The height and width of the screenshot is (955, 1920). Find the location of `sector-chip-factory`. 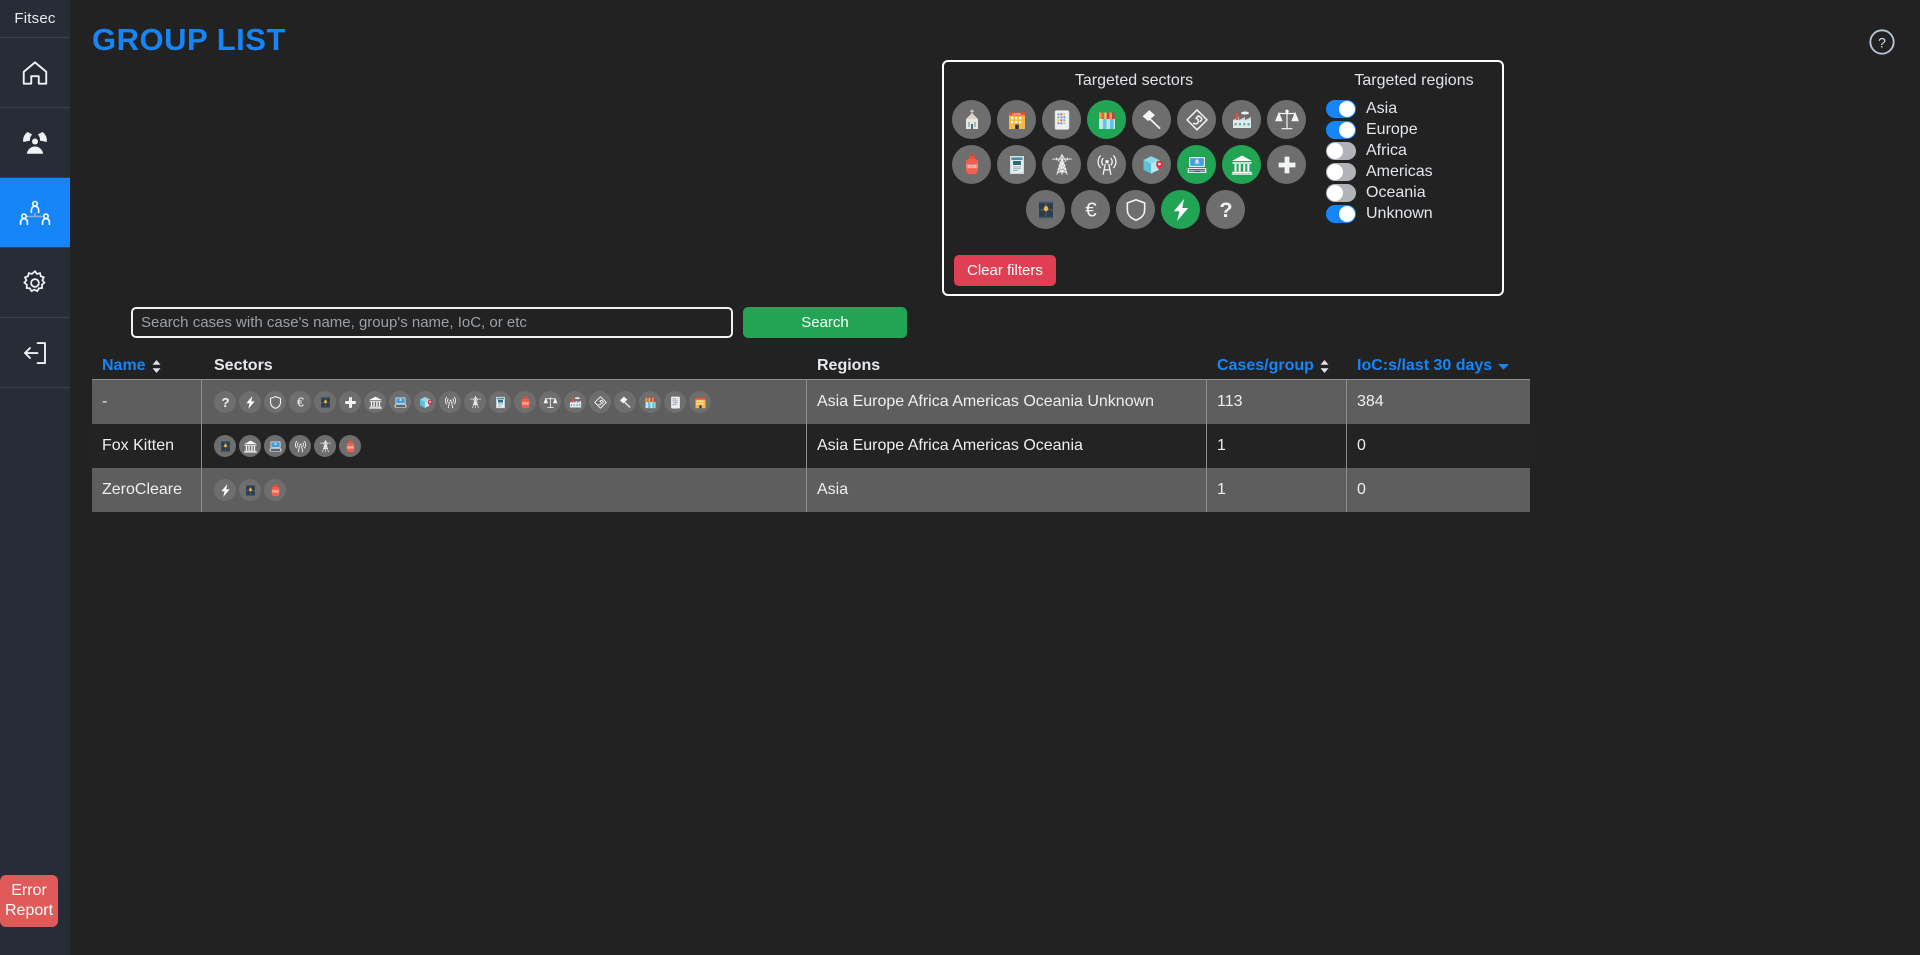

sector-chip-factory is located at coordinates (1241, 119).